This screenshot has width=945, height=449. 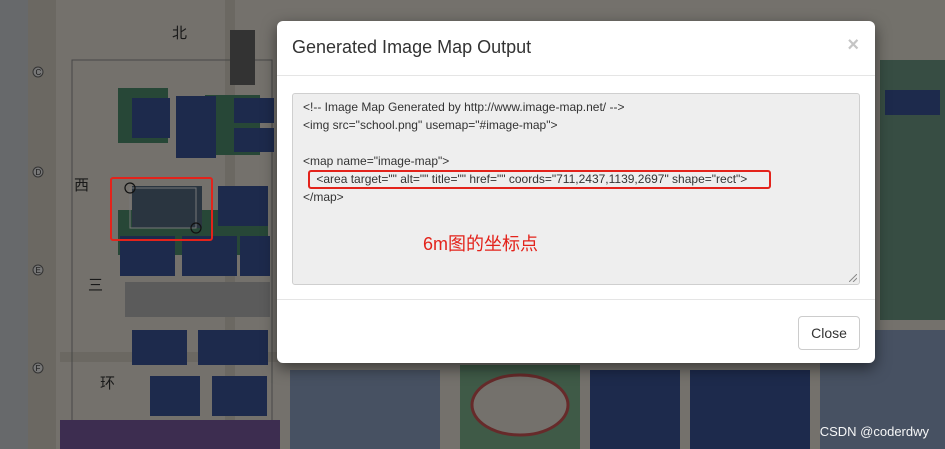 I want to click on code-line: <map name="image-map">, so click(x=376, y=161).